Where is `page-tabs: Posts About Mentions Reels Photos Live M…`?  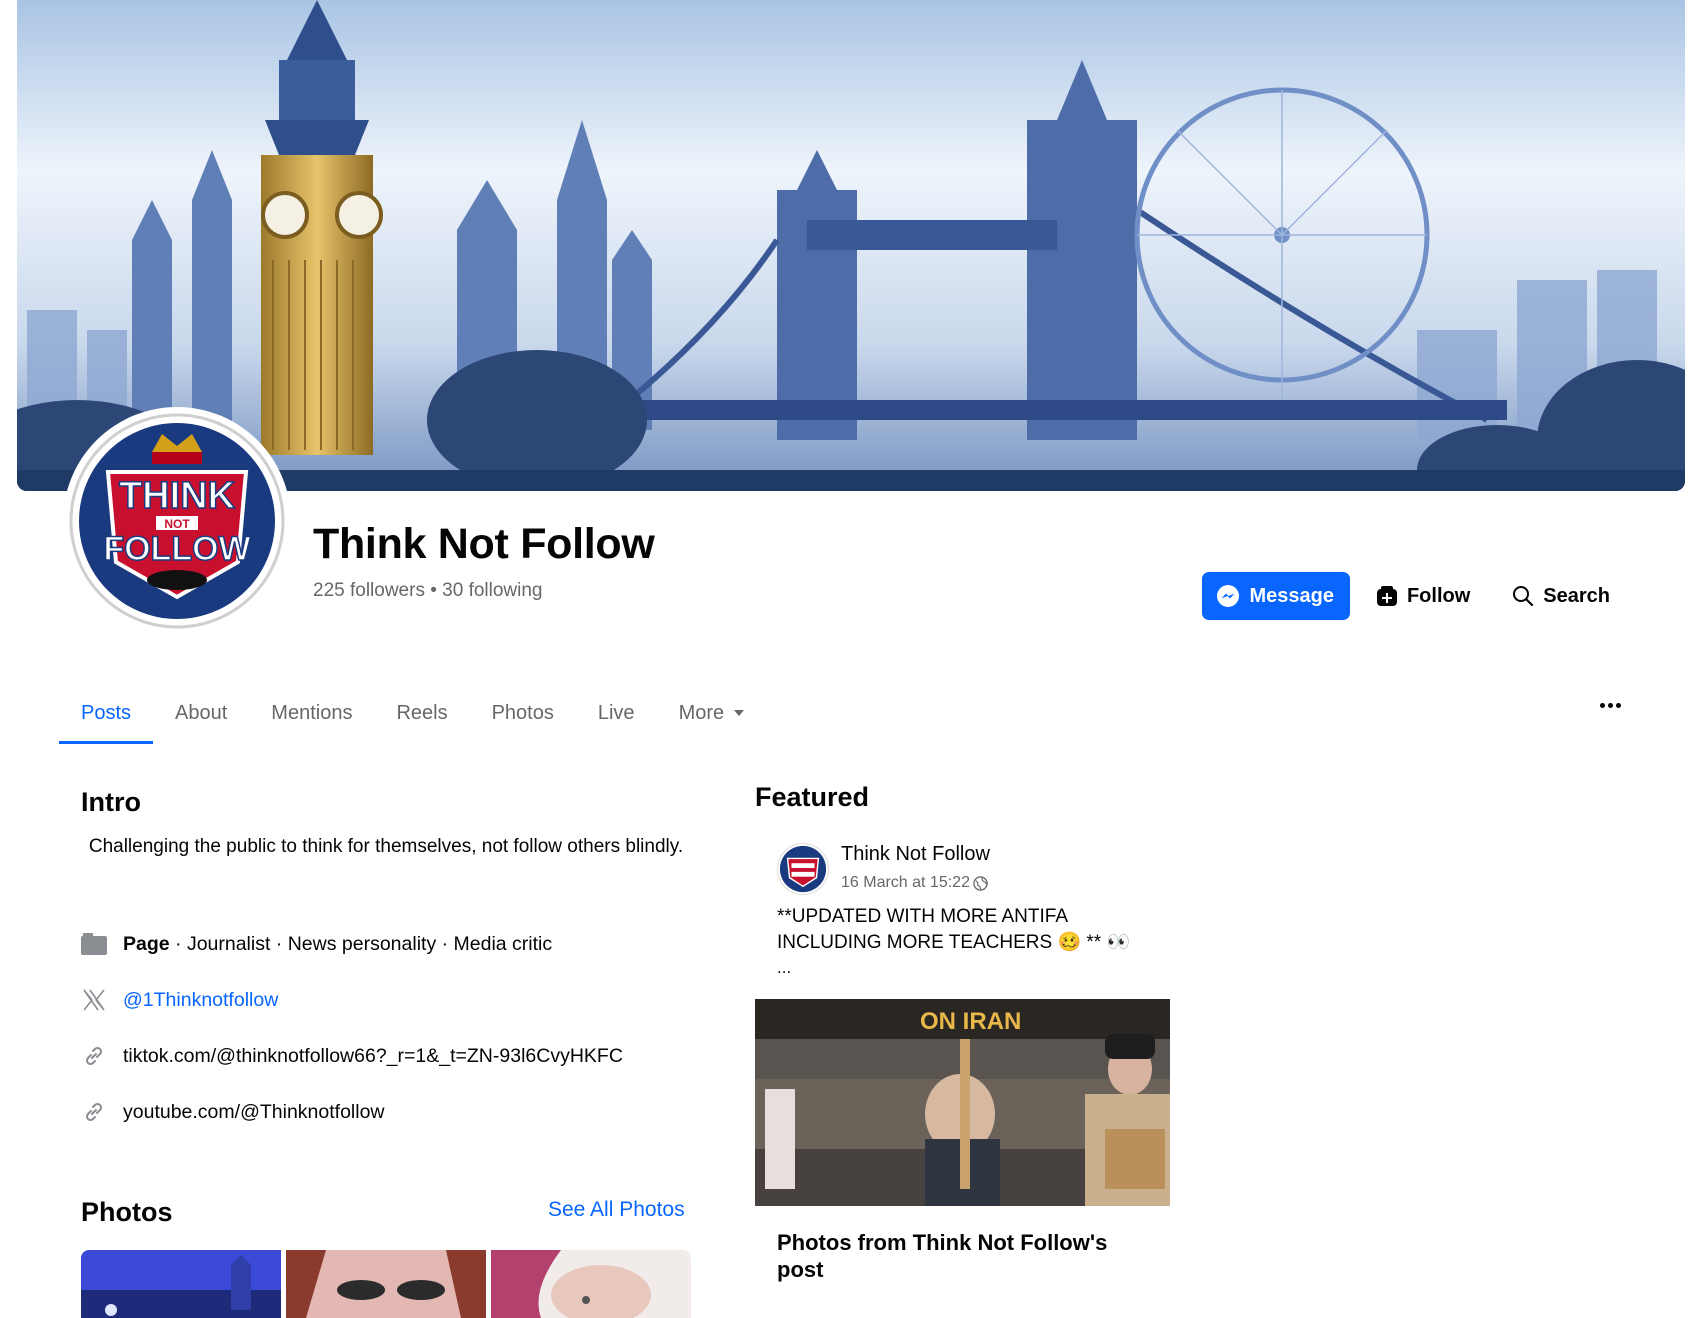 page-tabs: Posts About Mentions Reels Photos Live M… is located at coordinates (412, 713).